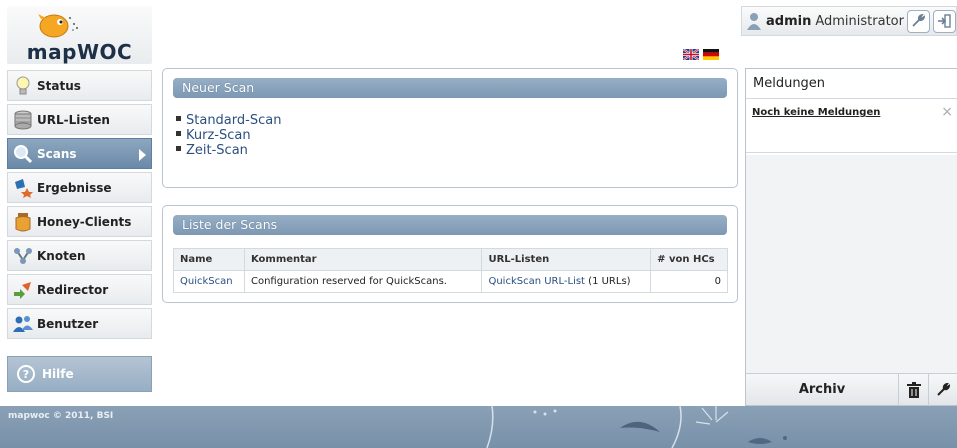 The image size is (957, 448). Describe the element at coordinates (79, 153) in the screenshot. I see `nav-item-scans: Scans` at that location.